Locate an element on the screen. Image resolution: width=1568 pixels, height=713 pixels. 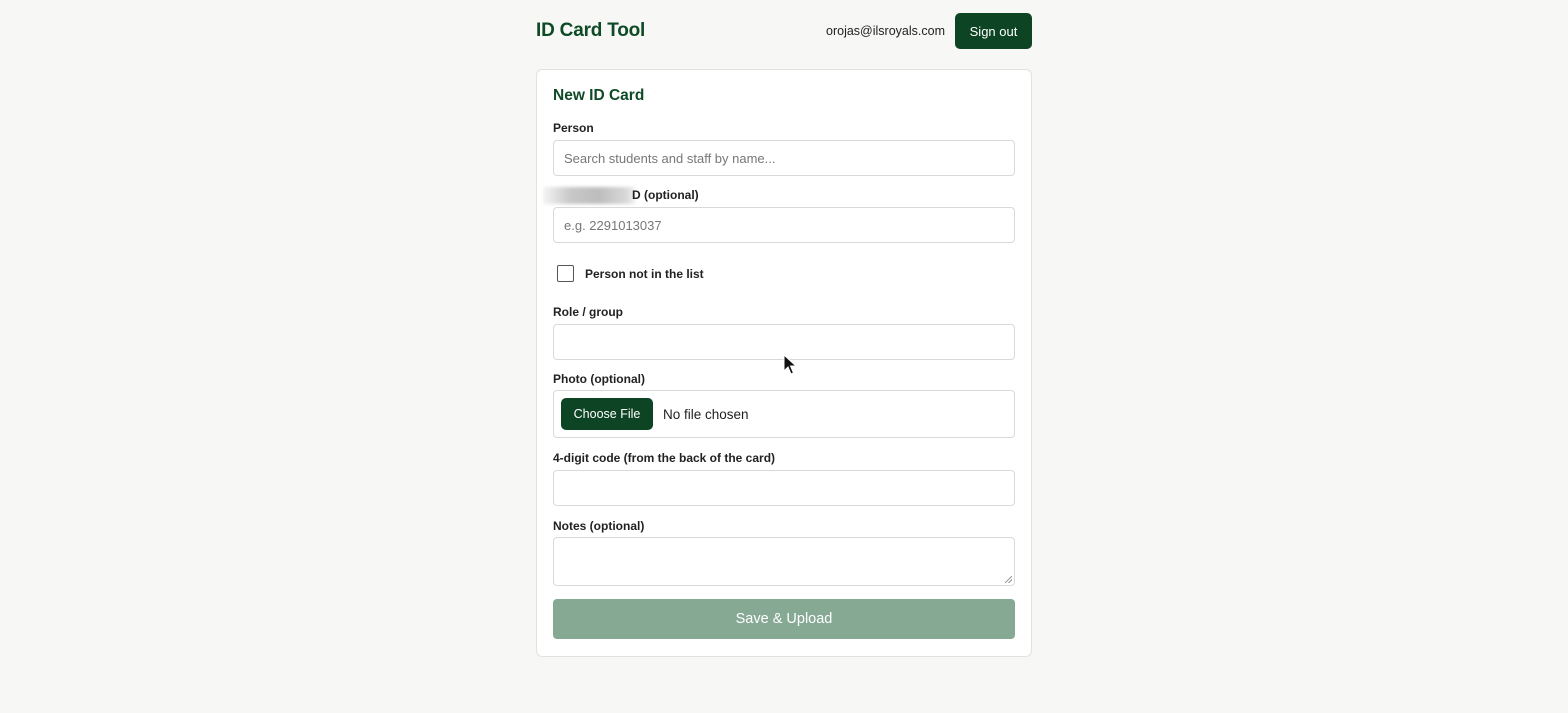
notes-textarea is located at coordinates (784, 561).